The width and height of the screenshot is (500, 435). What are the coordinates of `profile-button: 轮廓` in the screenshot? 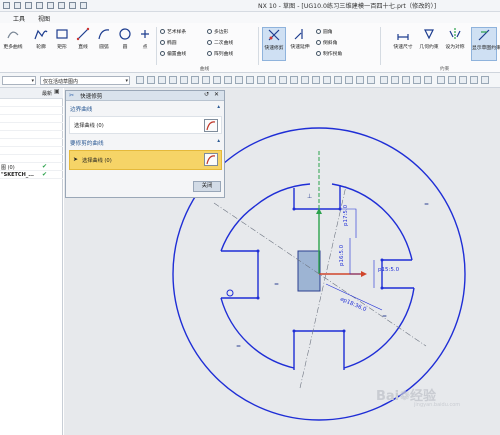 It's located at (41, 41).